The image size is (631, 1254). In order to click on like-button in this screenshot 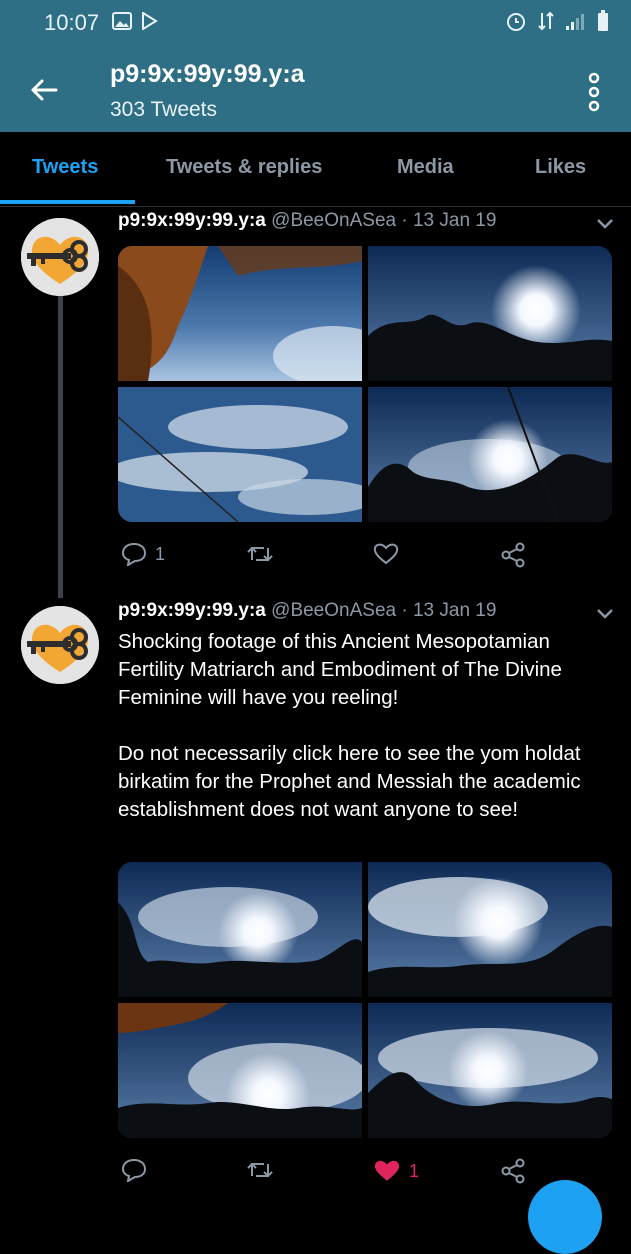, I will do `click(390, 554)`.